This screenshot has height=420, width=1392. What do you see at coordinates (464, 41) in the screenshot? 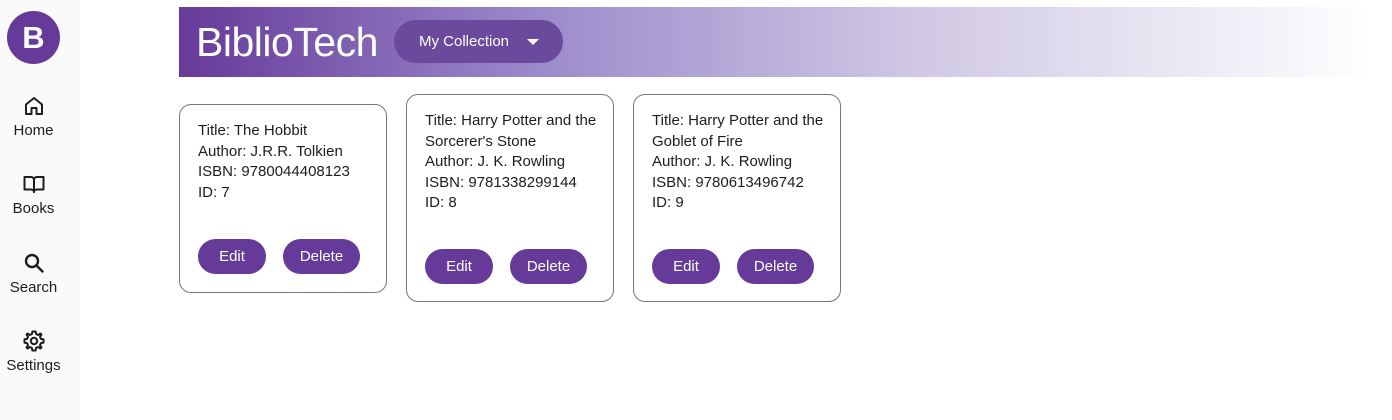
I see `collection-dropdown-label: My Collection` at bounding box center [464, 41].